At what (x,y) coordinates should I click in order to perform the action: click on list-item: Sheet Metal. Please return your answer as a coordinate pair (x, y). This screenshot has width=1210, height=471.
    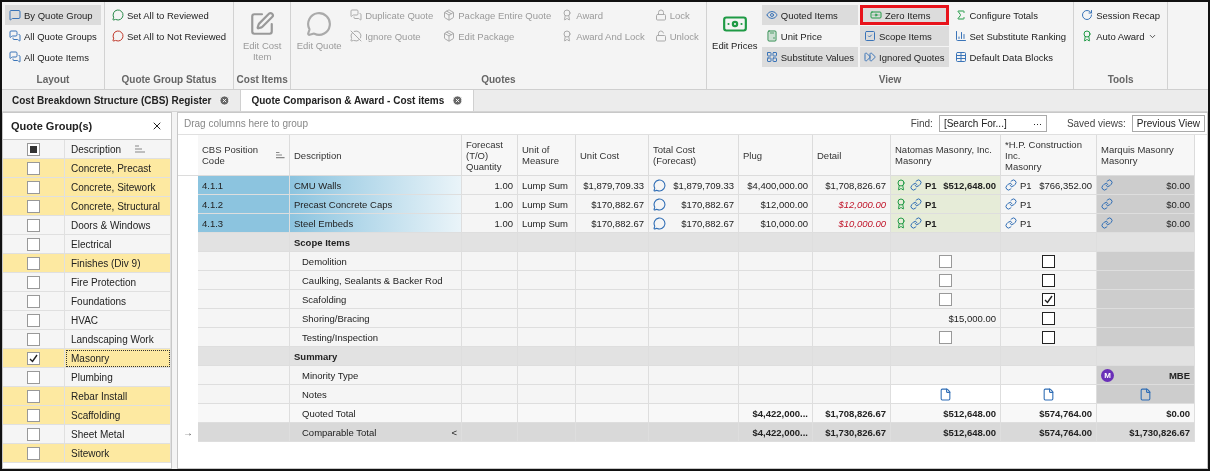
    Looking at the image, I should click on (118, 434).